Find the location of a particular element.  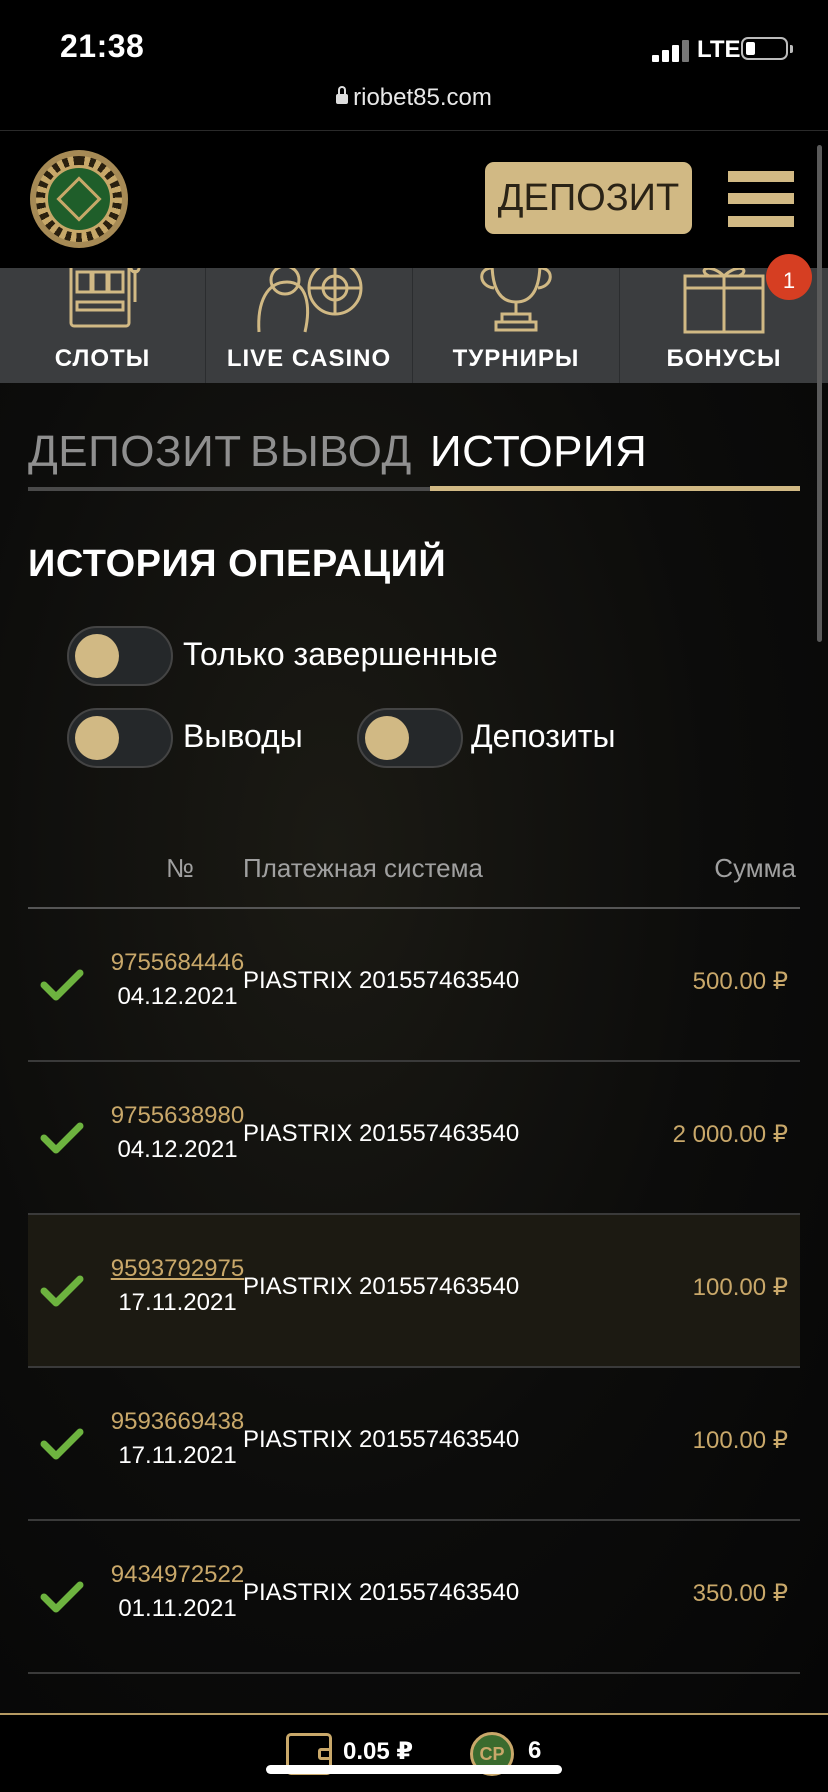

page-title: ИСТОРИЯ ОПЕРАЦИЙ is located at coordinates (237, 564).